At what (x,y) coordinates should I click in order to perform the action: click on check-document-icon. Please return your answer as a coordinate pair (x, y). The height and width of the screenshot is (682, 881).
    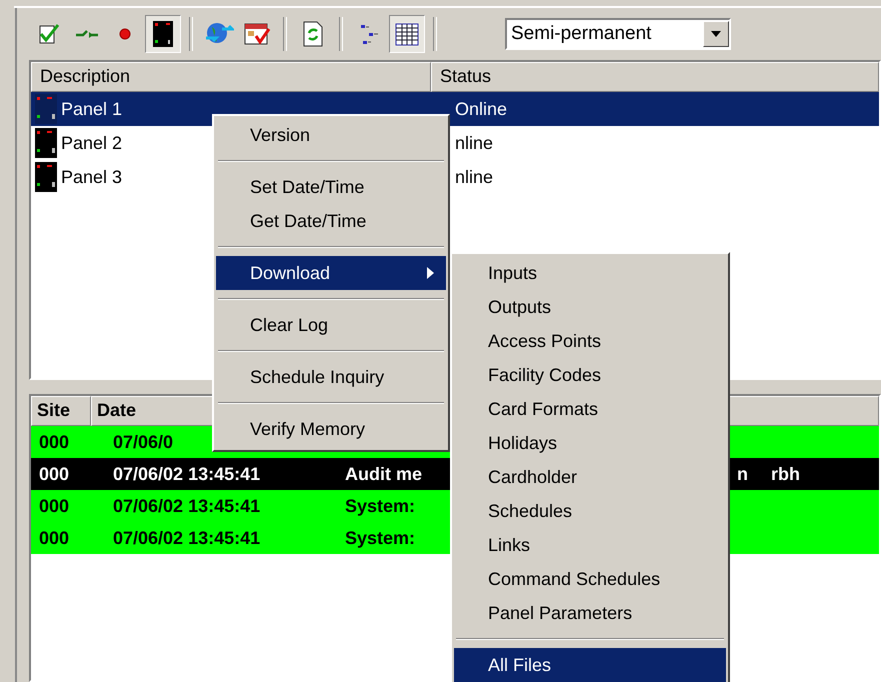
    Looking at the image, I should click on (49, 34).